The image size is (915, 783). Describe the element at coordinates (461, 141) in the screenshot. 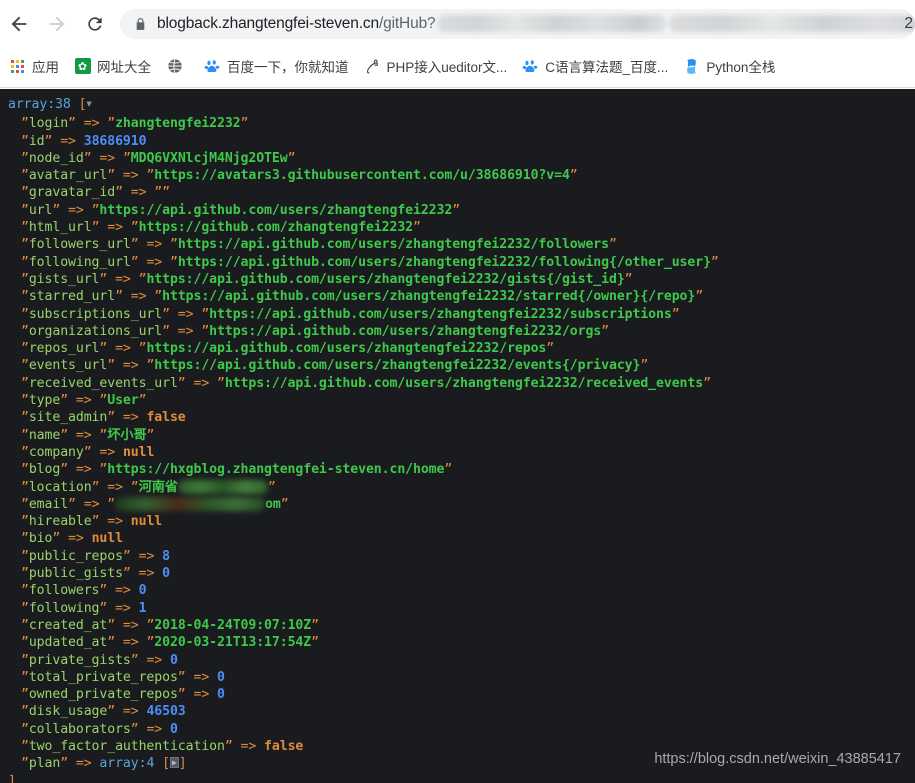

I see `dump-entry: ”id” => 38686910` at that location.